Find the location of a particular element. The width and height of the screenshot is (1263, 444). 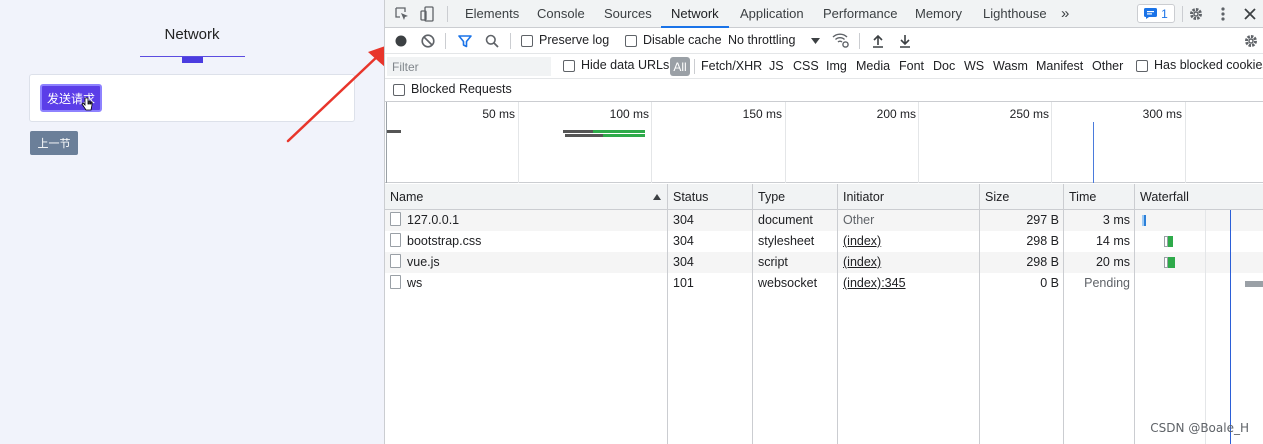

tab-application: Application is located at coordinates (772, 14).